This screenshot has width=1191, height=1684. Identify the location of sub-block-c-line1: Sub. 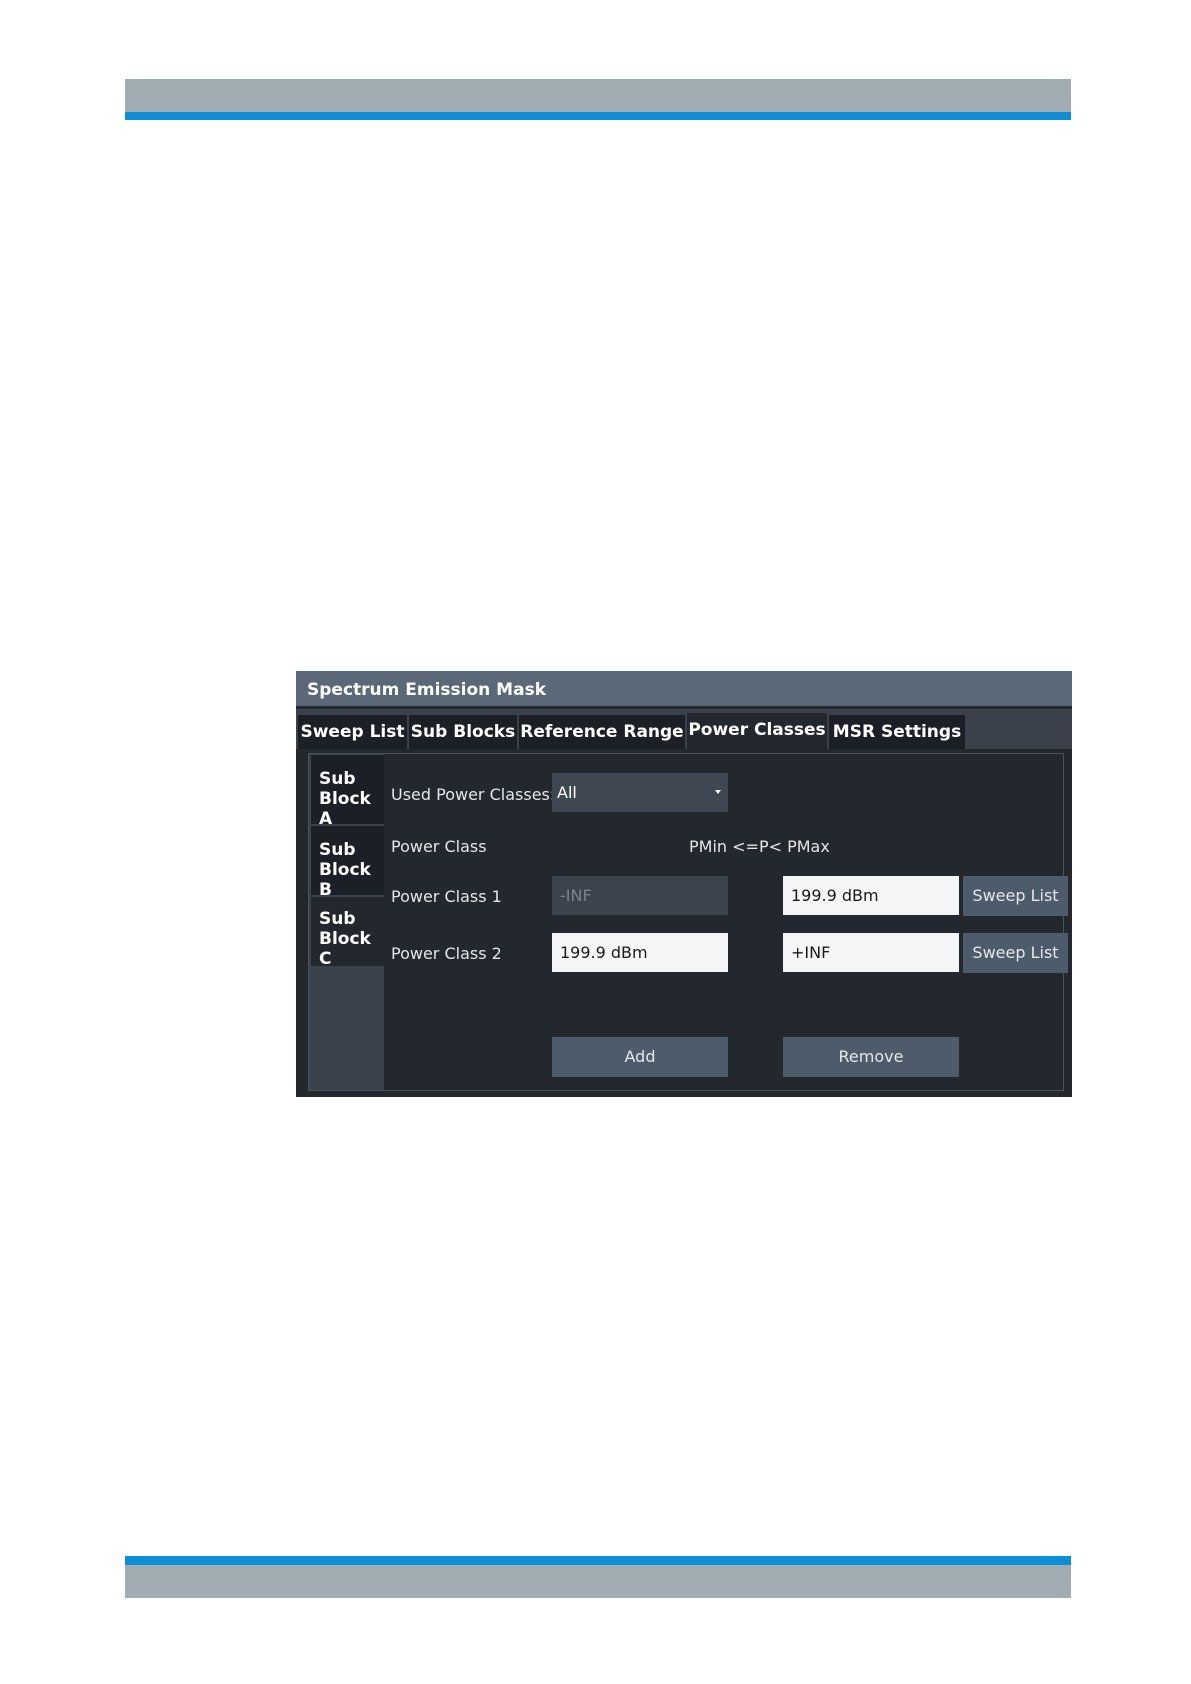
(337, 919).